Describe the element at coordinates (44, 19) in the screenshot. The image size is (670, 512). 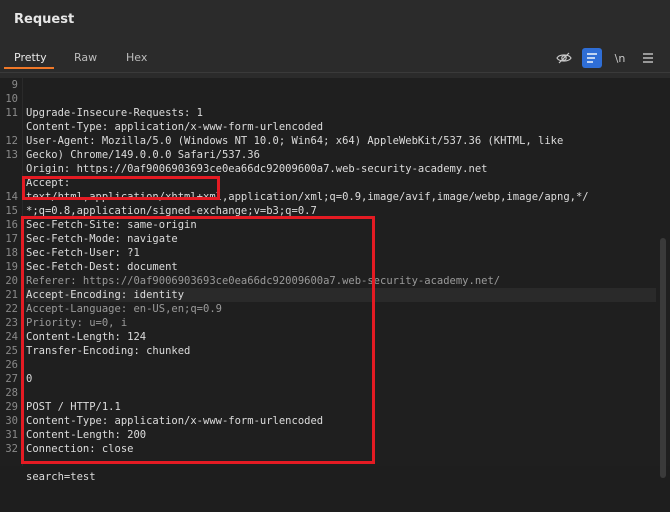
I see `panel-title: Request` at that location.